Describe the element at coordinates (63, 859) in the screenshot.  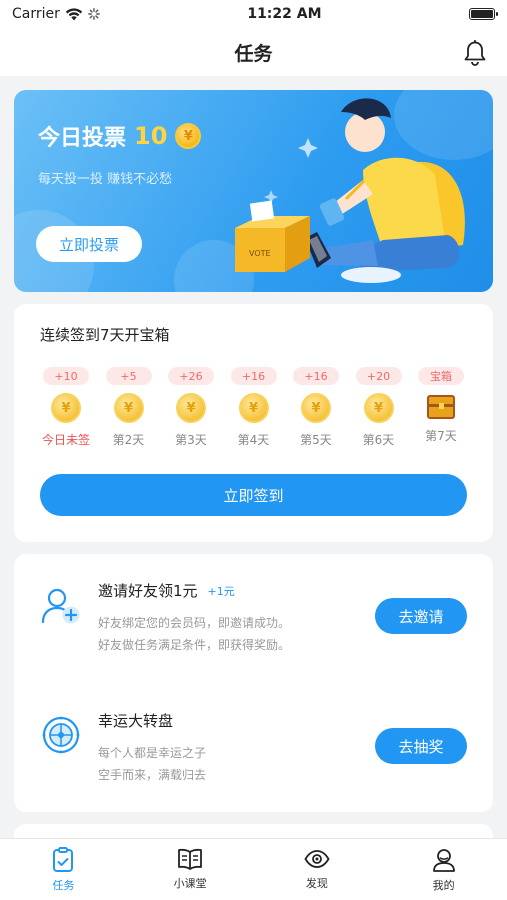
I see `task-icon` at that location.